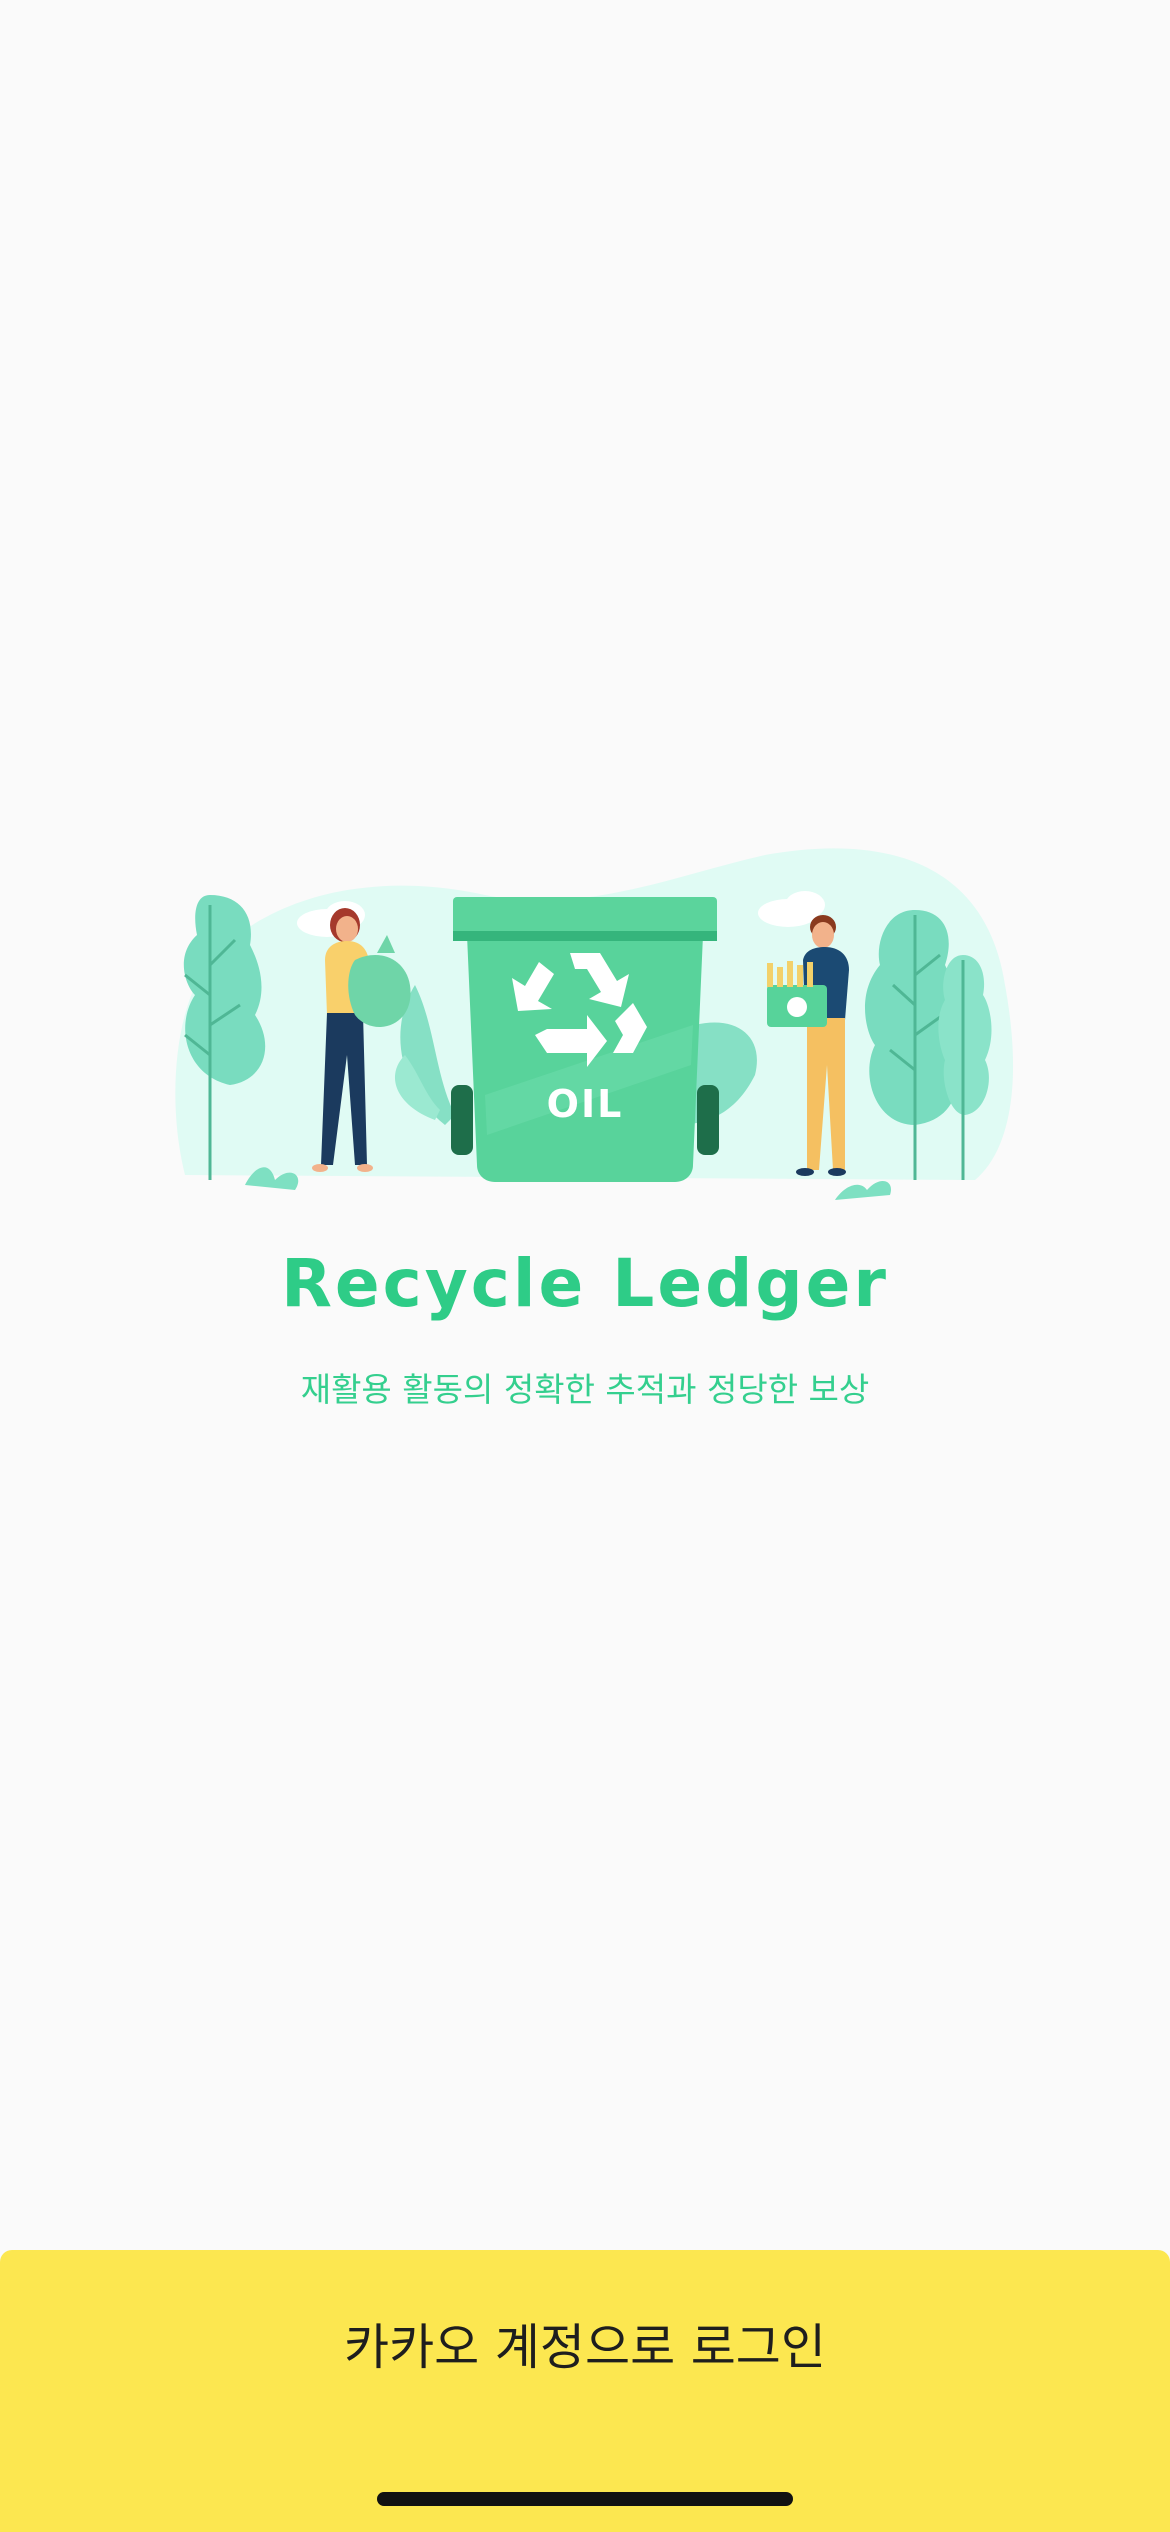  What do you see at coordinates (585, 1389) in the screenshot?
I see `app-tagline: 재활용 활동의 정확한 추적과 정당한 보상` at bounding box center [585, 1389].